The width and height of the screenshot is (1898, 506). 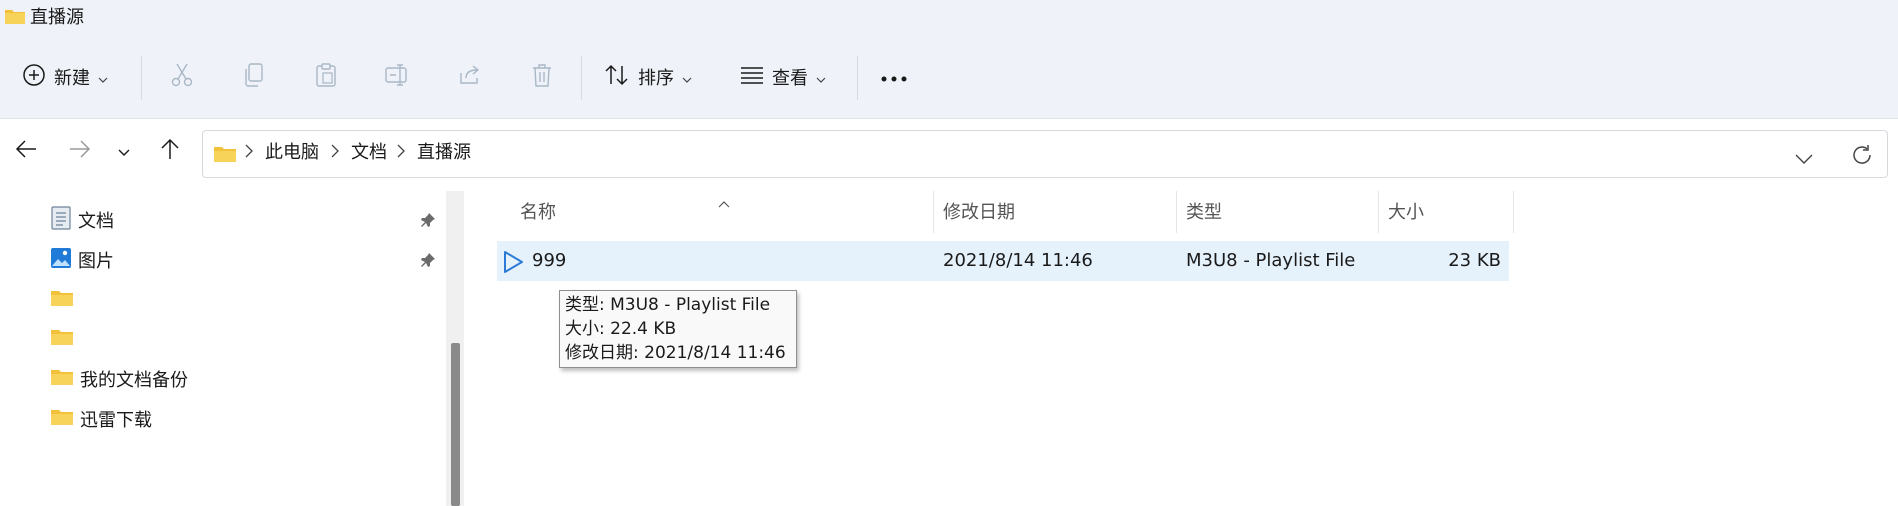 I want to click on delete-button, so click(x=542, y=77).